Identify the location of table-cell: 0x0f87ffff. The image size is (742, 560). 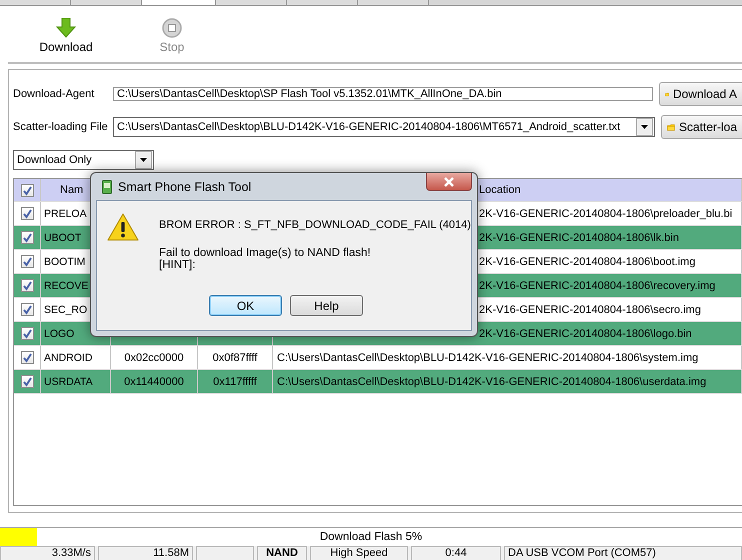
(235, 358).